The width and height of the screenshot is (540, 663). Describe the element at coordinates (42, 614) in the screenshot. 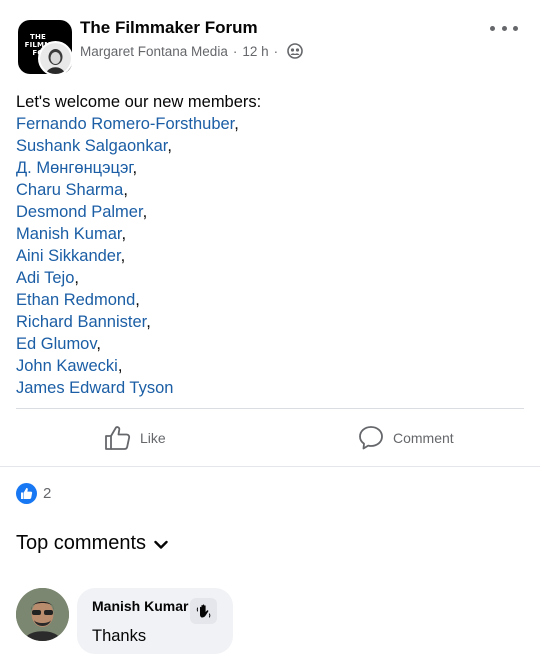

I see `commenter-avatar` at that location.